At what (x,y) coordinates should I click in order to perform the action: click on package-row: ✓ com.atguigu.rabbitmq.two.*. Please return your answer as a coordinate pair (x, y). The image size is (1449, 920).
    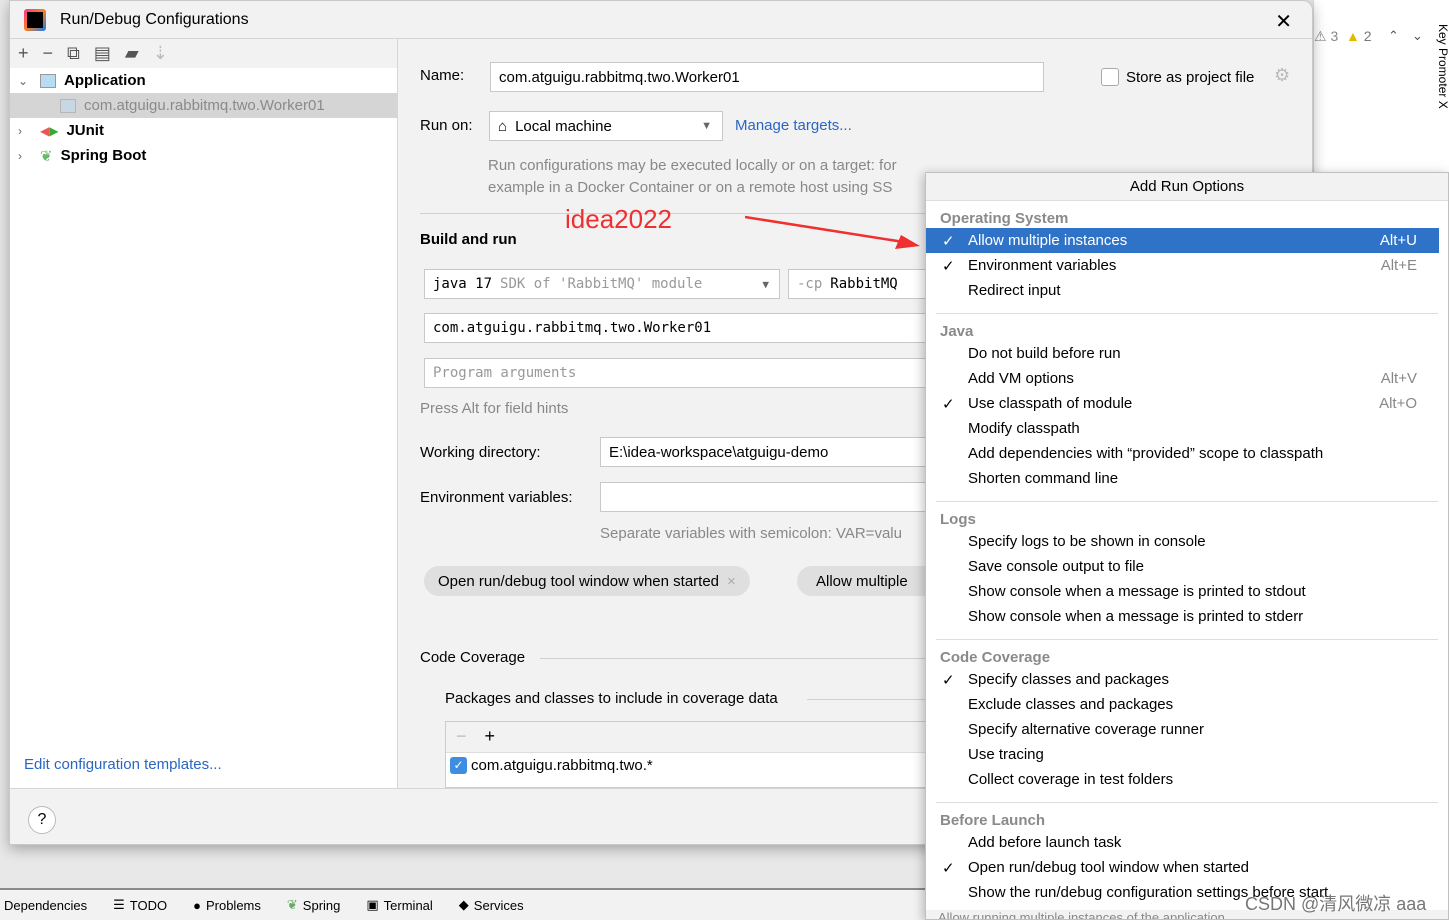
    Looking at the image, I should click on (687, 765).